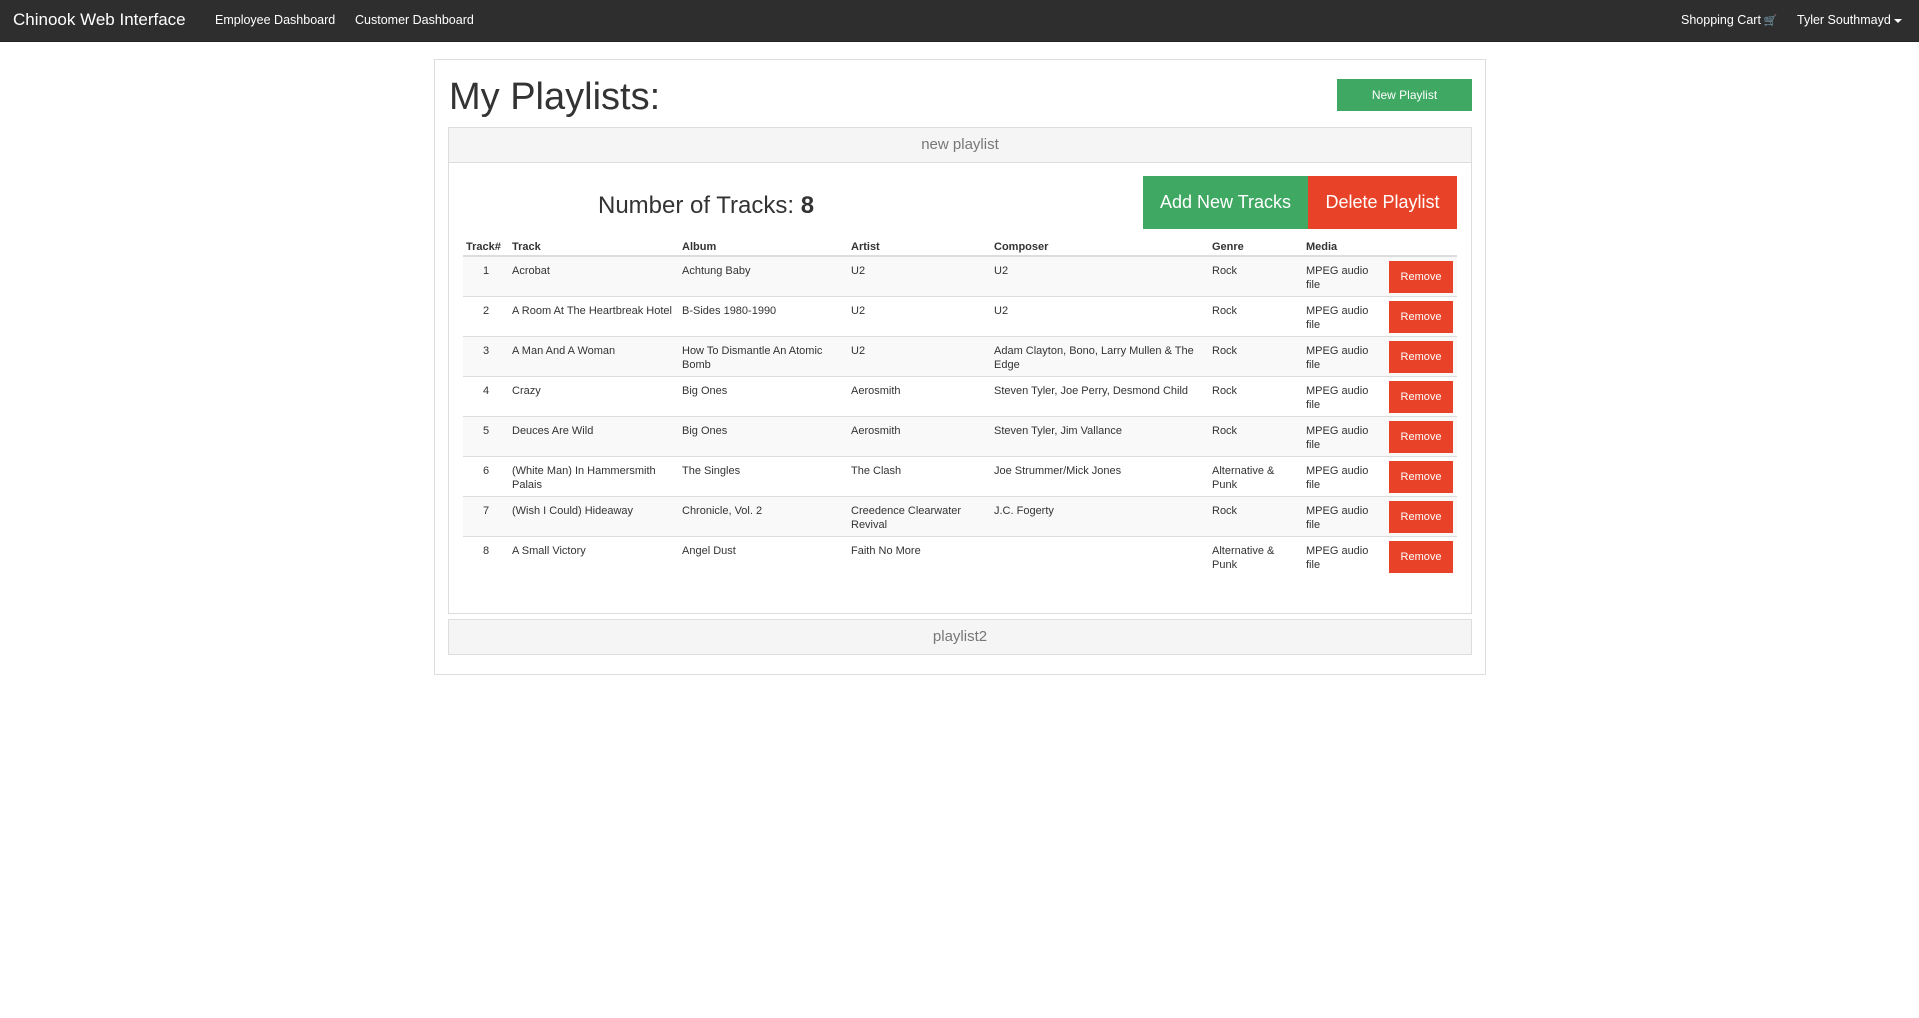 The height and width of the screenshot is (1018, 1919). I want to click on composer-cell: Steven Tyler, Joe Perry, Desmond Child, so click(1100, 395).